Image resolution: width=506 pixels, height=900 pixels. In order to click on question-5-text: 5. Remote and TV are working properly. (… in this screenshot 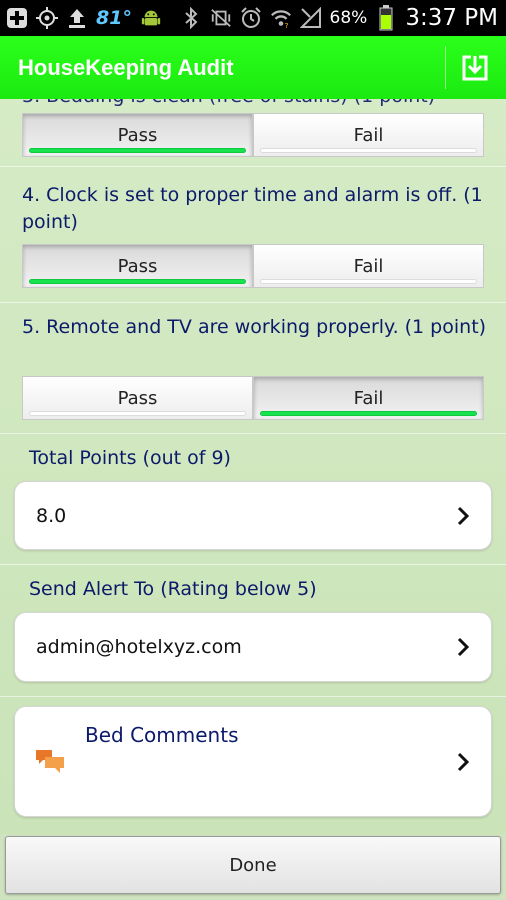, I will do `click(254, 327)`.